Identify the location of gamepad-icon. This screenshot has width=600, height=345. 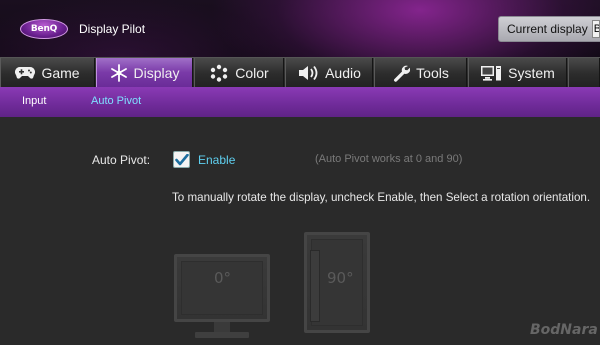
(25, 73).